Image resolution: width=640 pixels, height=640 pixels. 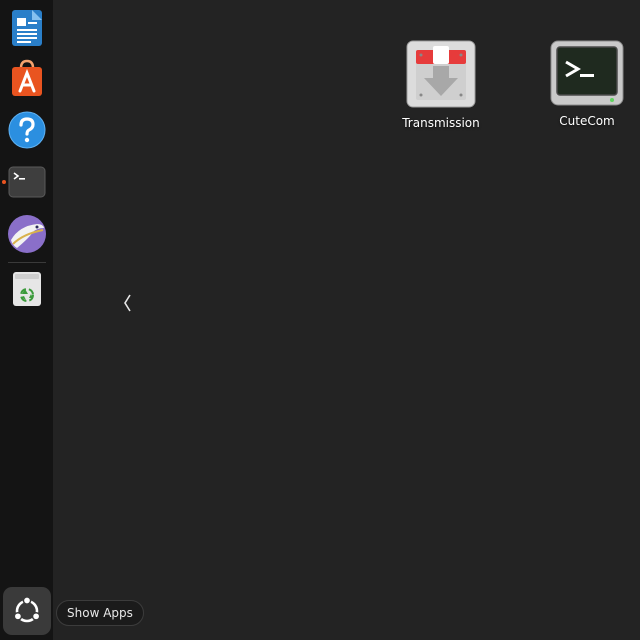 I want to click on ubuntu-logo-icon, so click(x=27, y=609).